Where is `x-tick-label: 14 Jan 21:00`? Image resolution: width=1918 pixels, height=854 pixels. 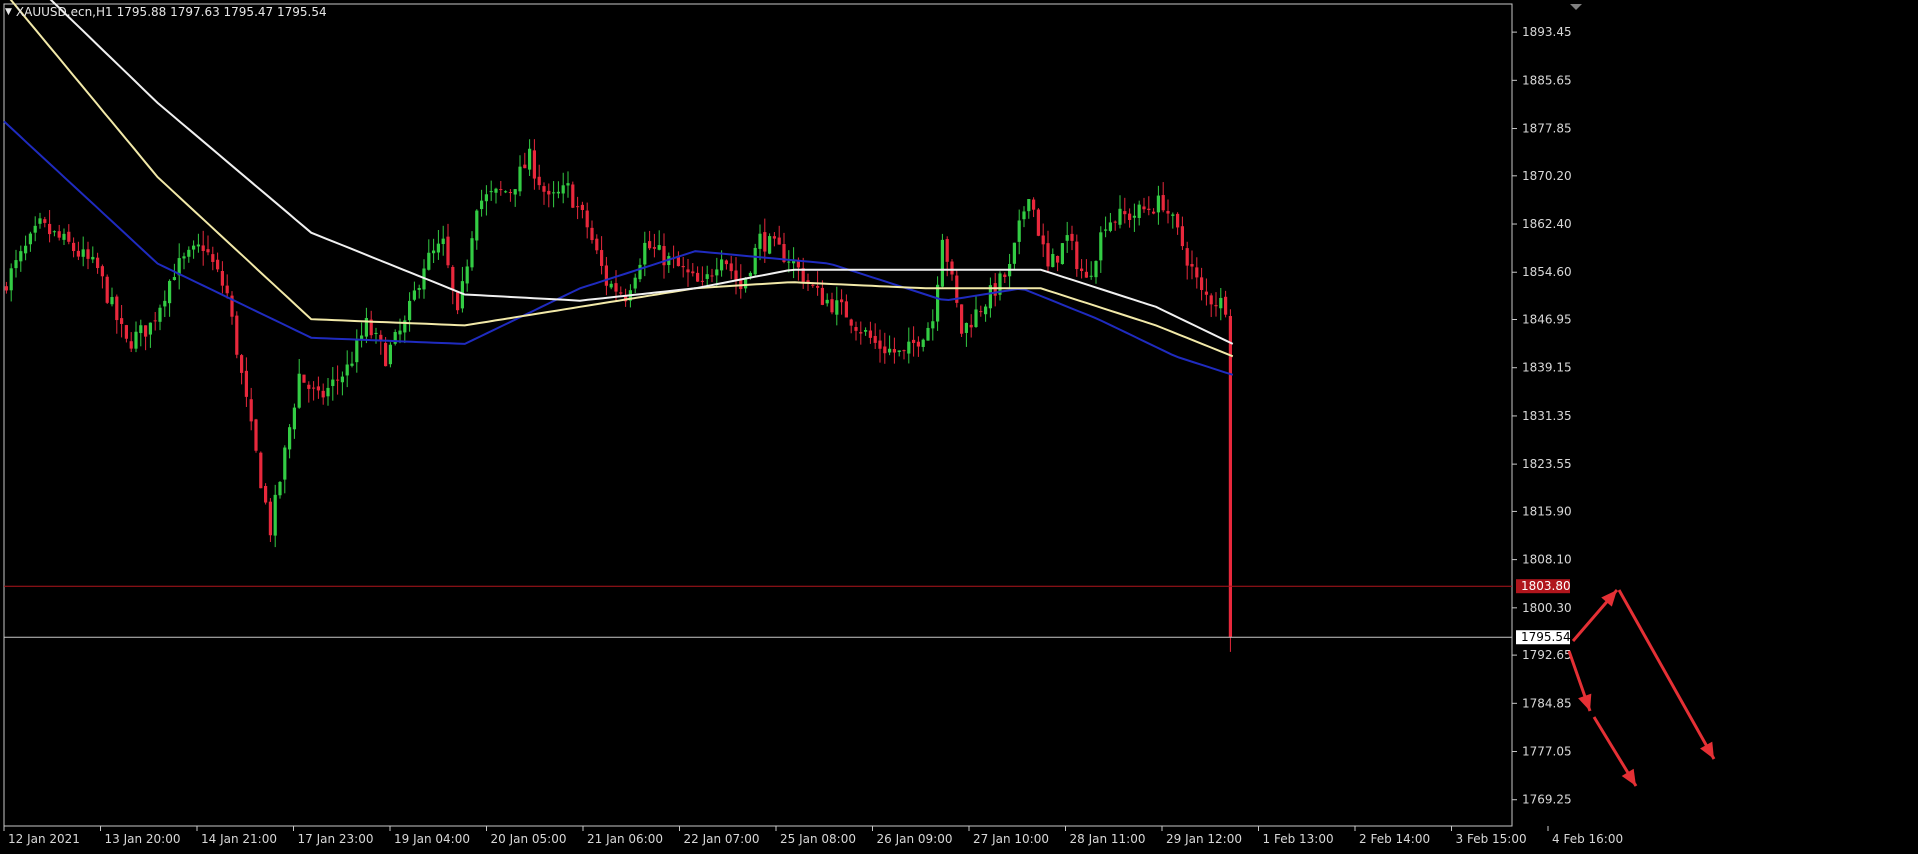
x-tick-label: 14 Jan 21:00 is located at coordinates (239, 839).